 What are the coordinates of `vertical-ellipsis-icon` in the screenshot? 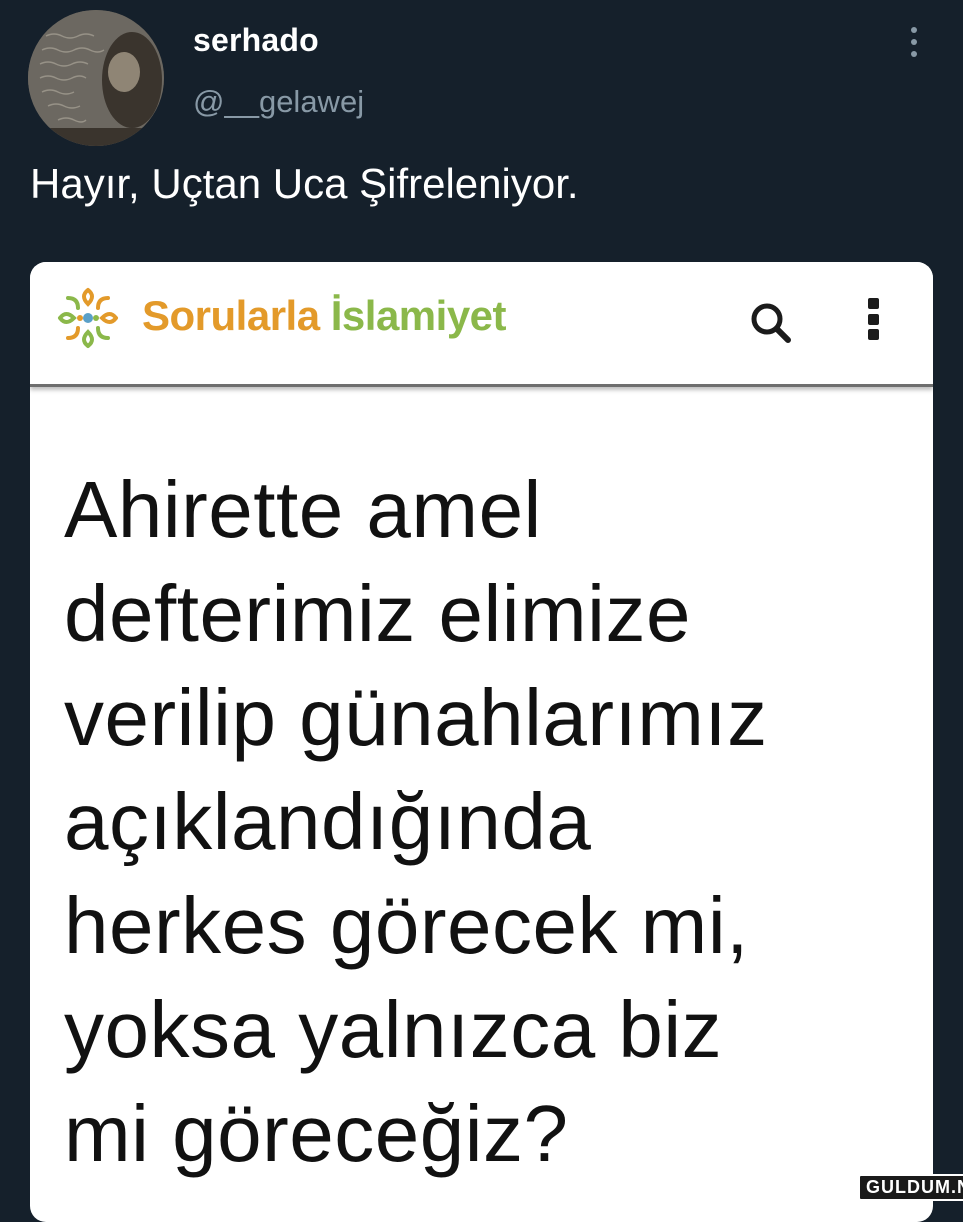 It's located at (914, 42).